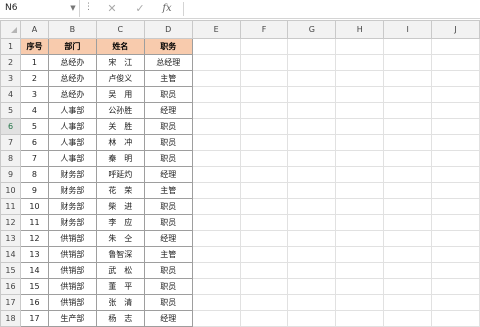  What do you see at coordinates (34, 142) in the screenshot?
I see `cell-seq: 6` at bounding box center [34, 142].